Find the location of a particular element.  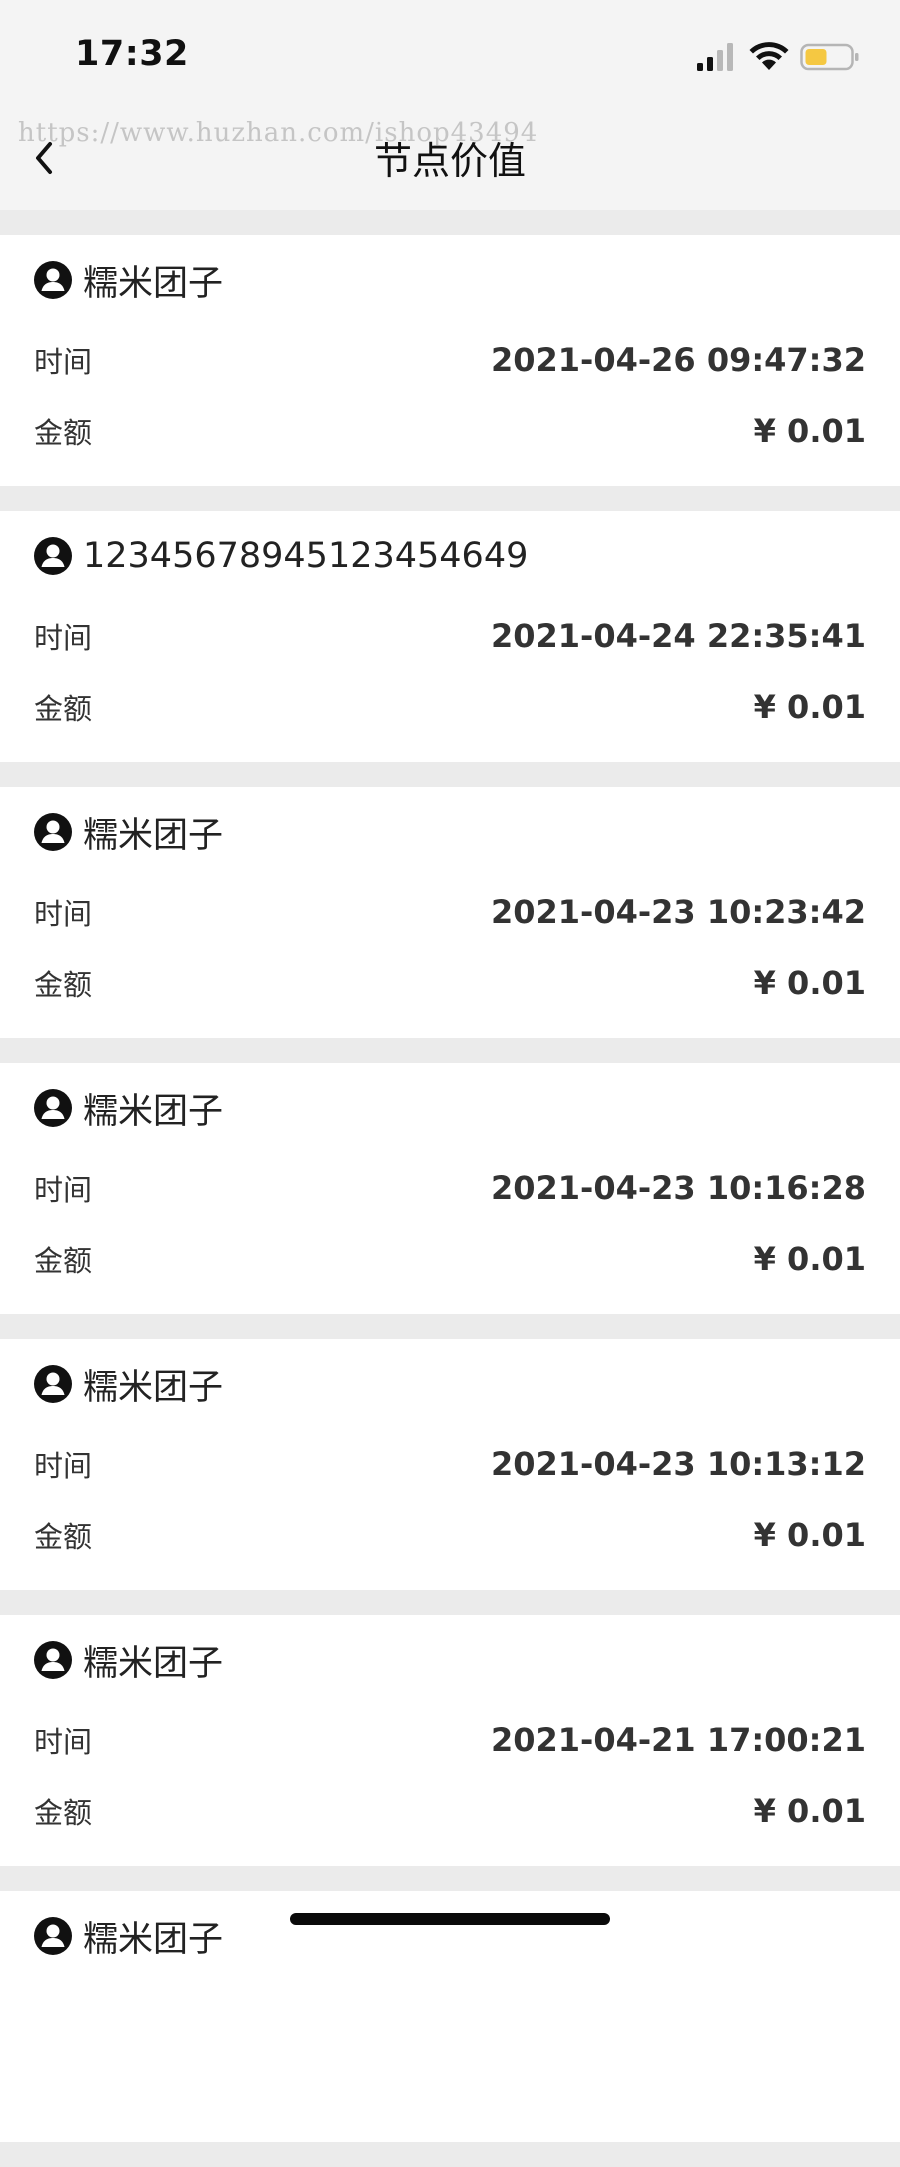

record-time-row: 时间 2021-04-23 10:23:42 is located at coordinates (450, 912).